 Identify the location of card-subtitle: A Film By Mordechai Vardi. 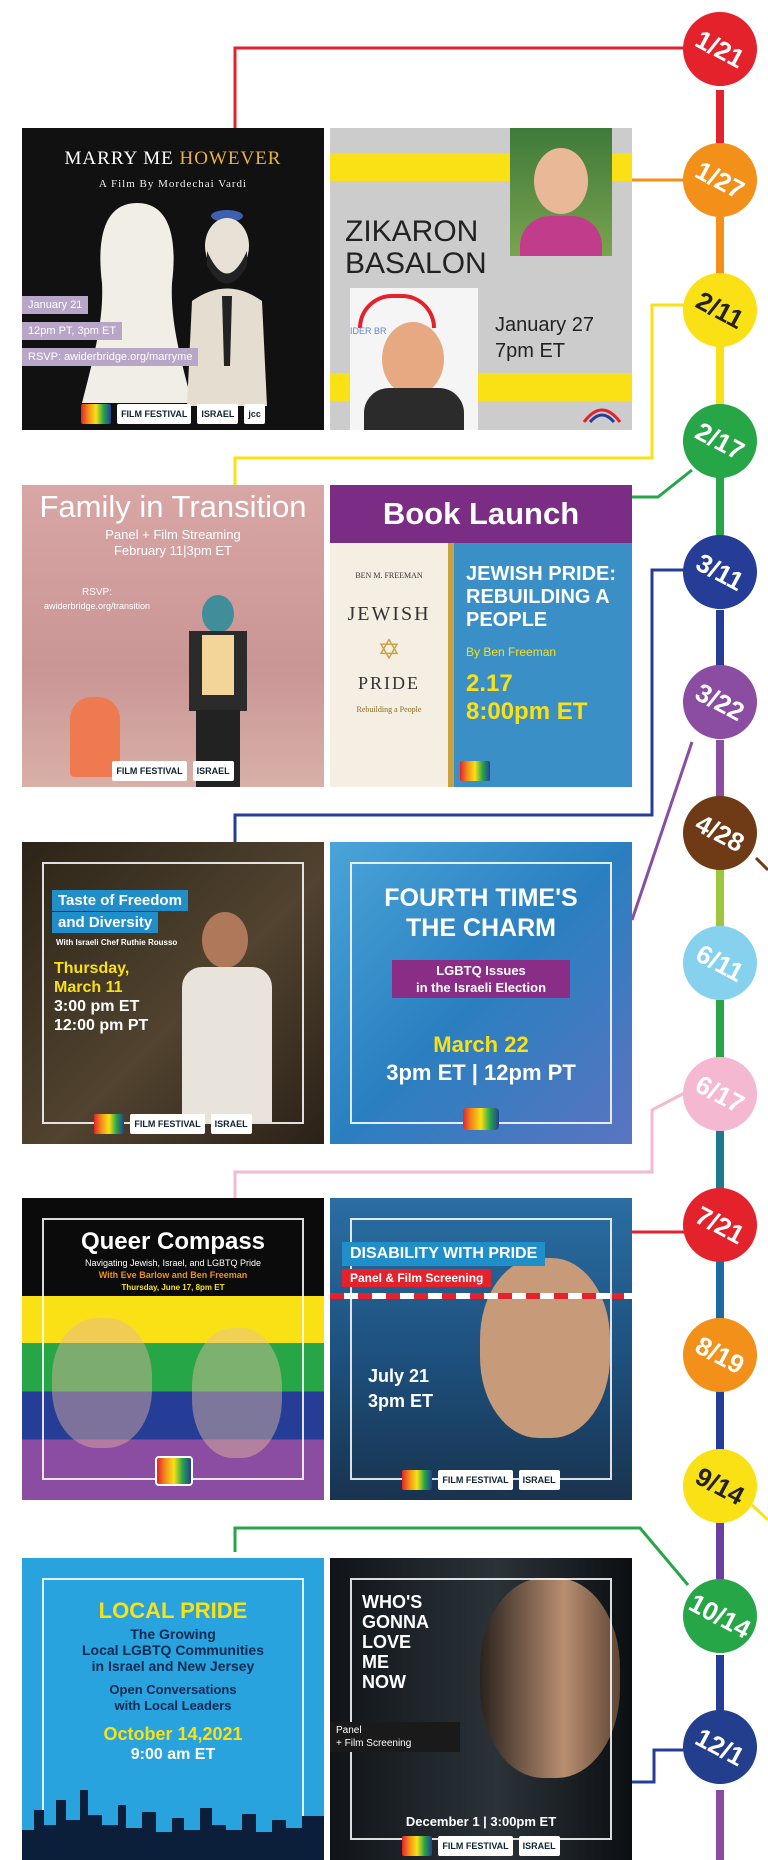
(173, 184).